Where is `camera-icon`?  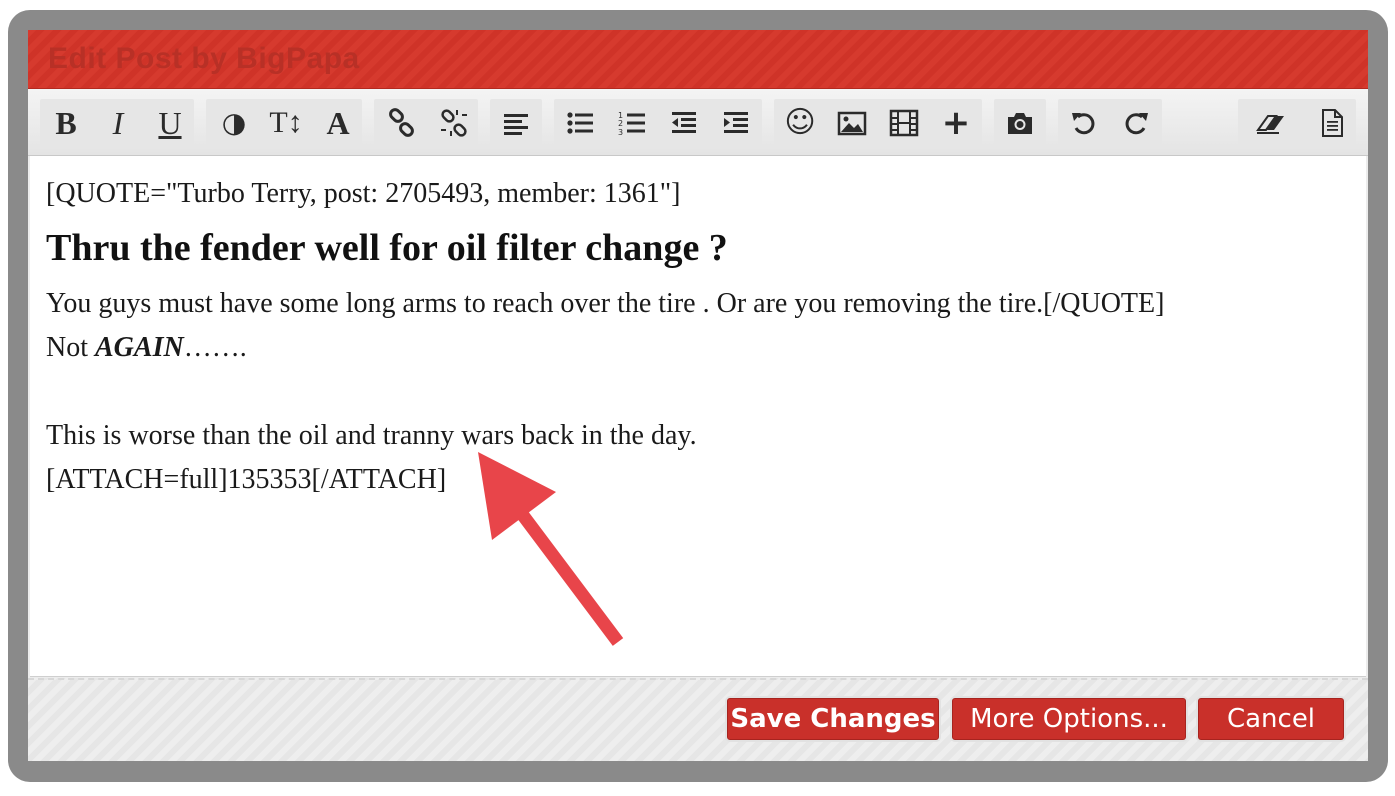
camera-icon is located at coordinates (1020, 123).